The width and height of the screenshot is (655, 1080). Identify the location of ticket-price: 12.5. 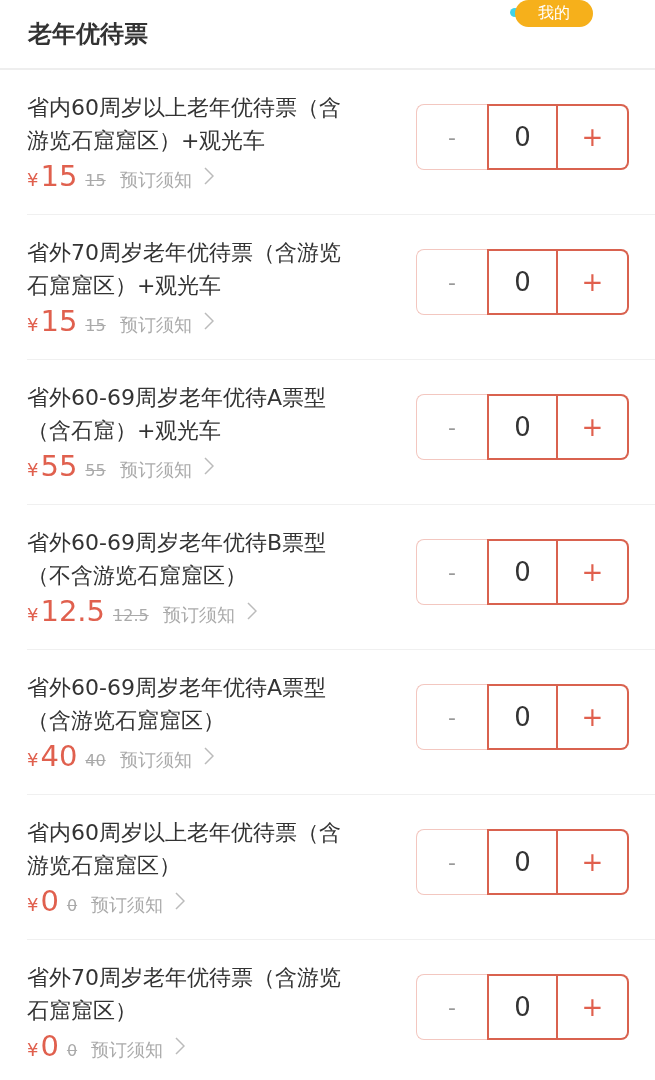
(73, 611).